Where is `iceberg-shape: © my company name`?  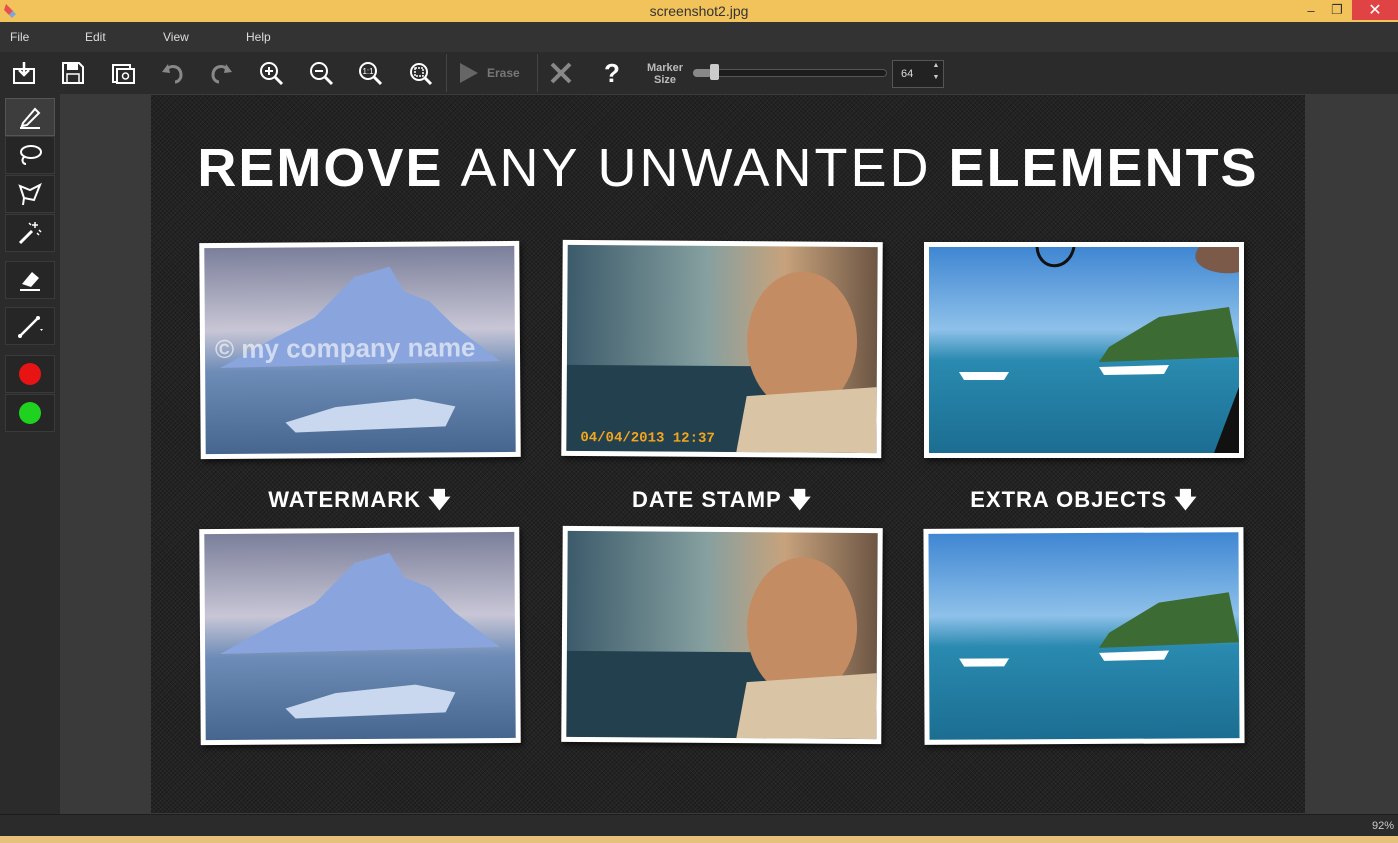 iceberg-shape: © my company name is located at coordinates (358, 349).